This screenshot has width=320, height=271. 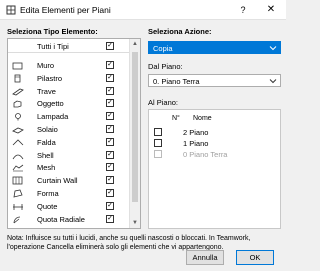 I want to click on from-floor-dropdown: 0. Piano Terra, so click(x=214, y=80).